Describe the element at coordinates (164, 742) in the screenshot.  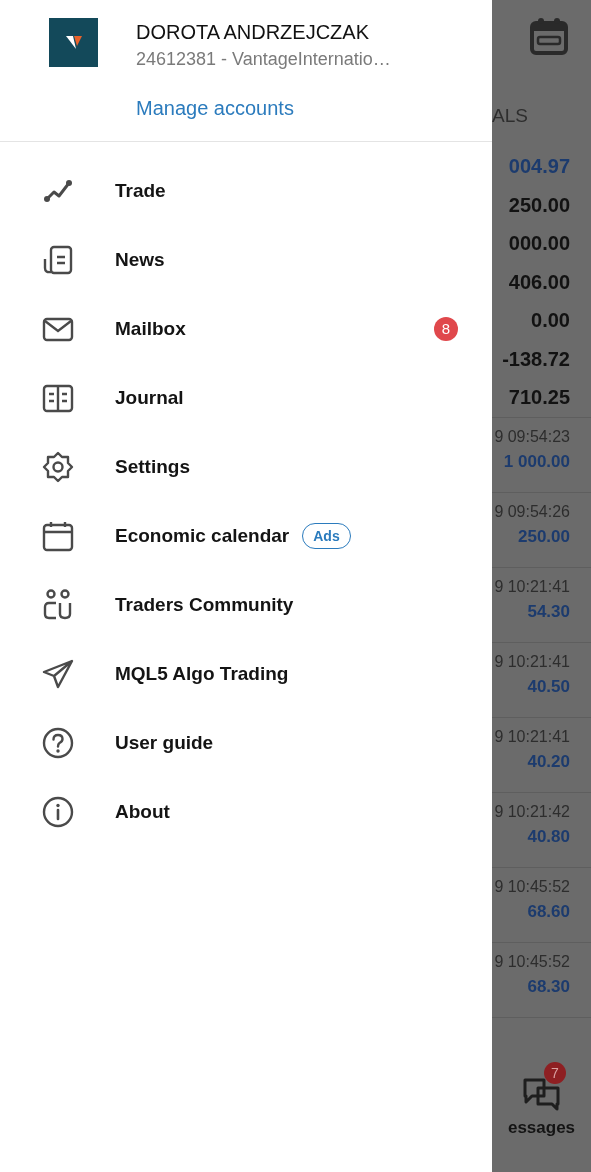
I see `menu-label: User guide` at that location.